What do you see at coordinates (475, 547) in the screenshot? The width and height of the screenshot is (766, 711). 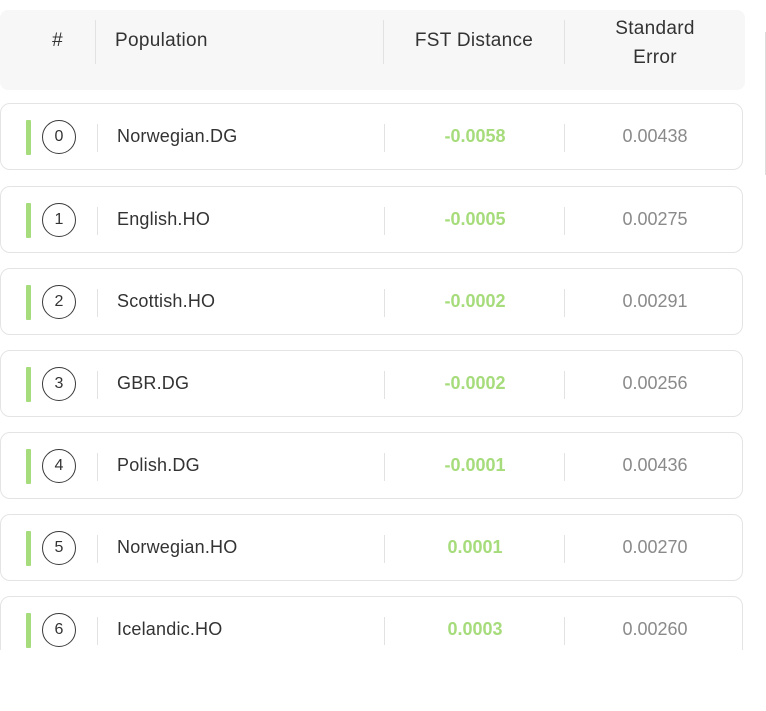 I see `fst-distance-value: 0.0001` at bounding box center [475, 547].